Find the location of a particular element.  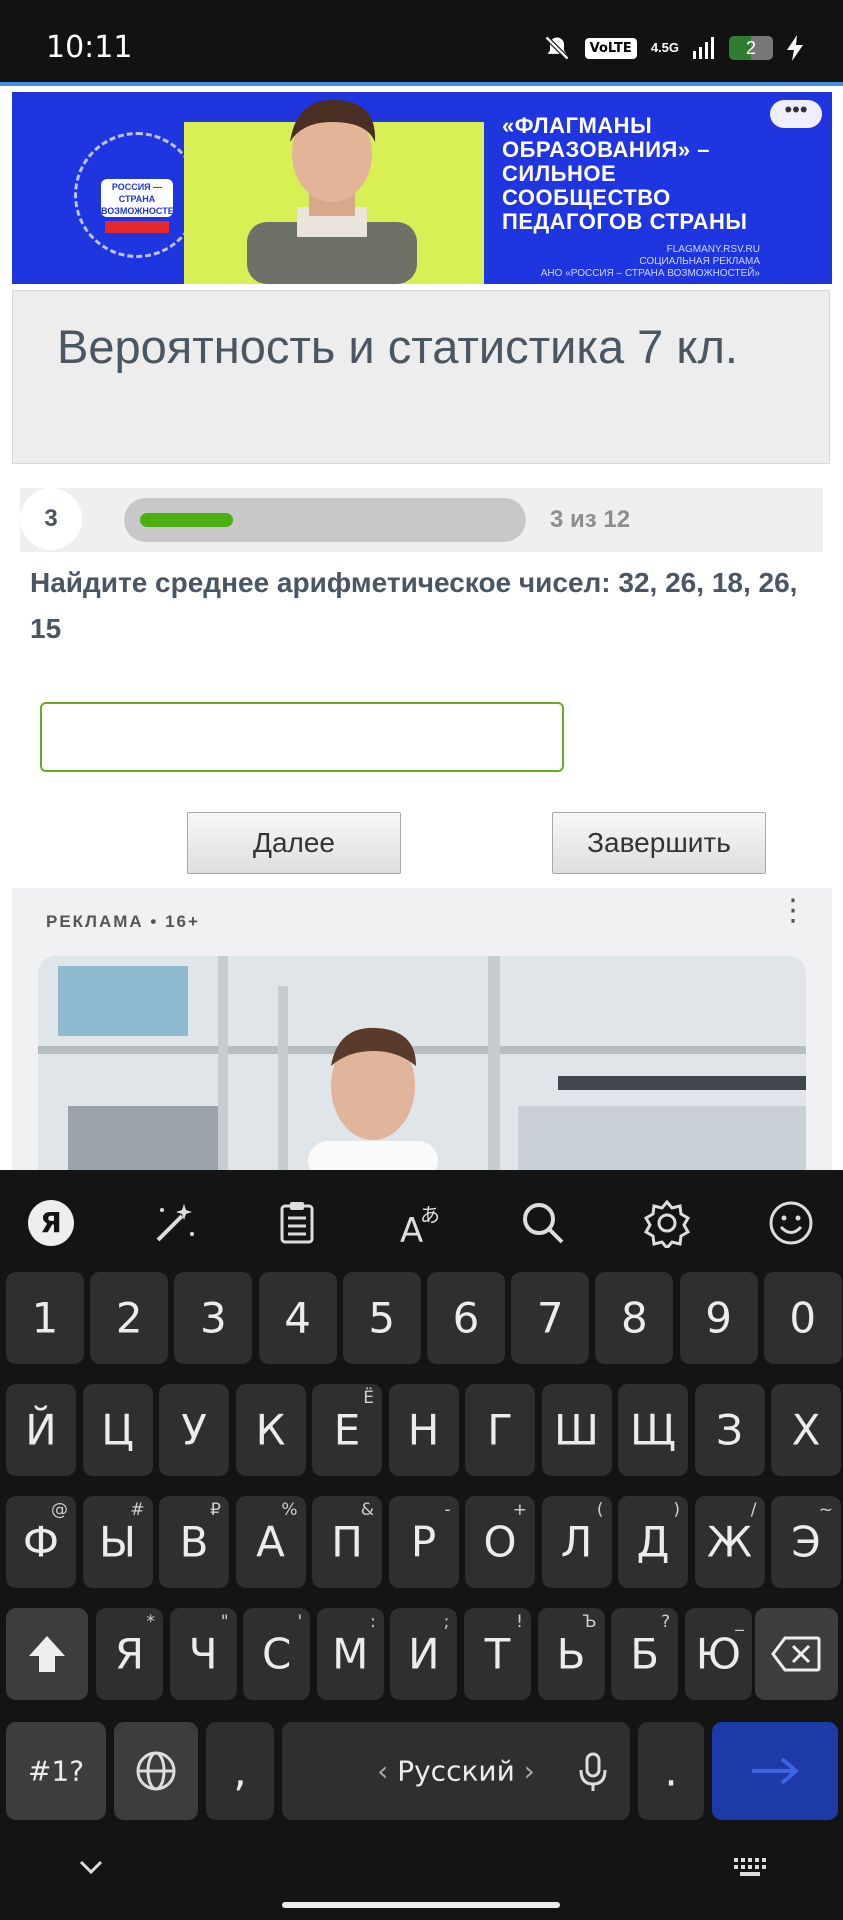

hide-keyboard-icon is located at coordinates (91, 1867).